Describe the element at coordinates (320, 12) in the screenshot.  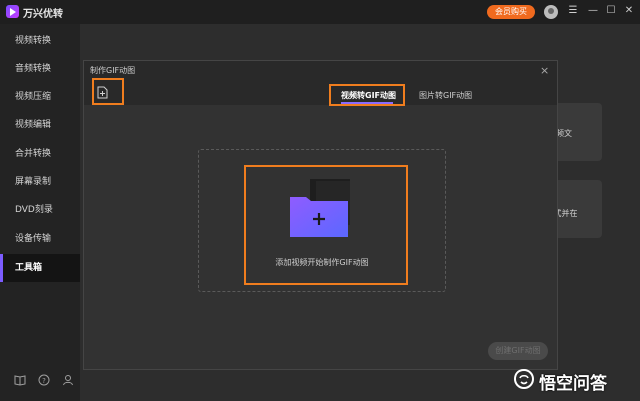
I see `title-bar: 万兴优转 会员购买 ☰ — ☐ ✕` at that location.